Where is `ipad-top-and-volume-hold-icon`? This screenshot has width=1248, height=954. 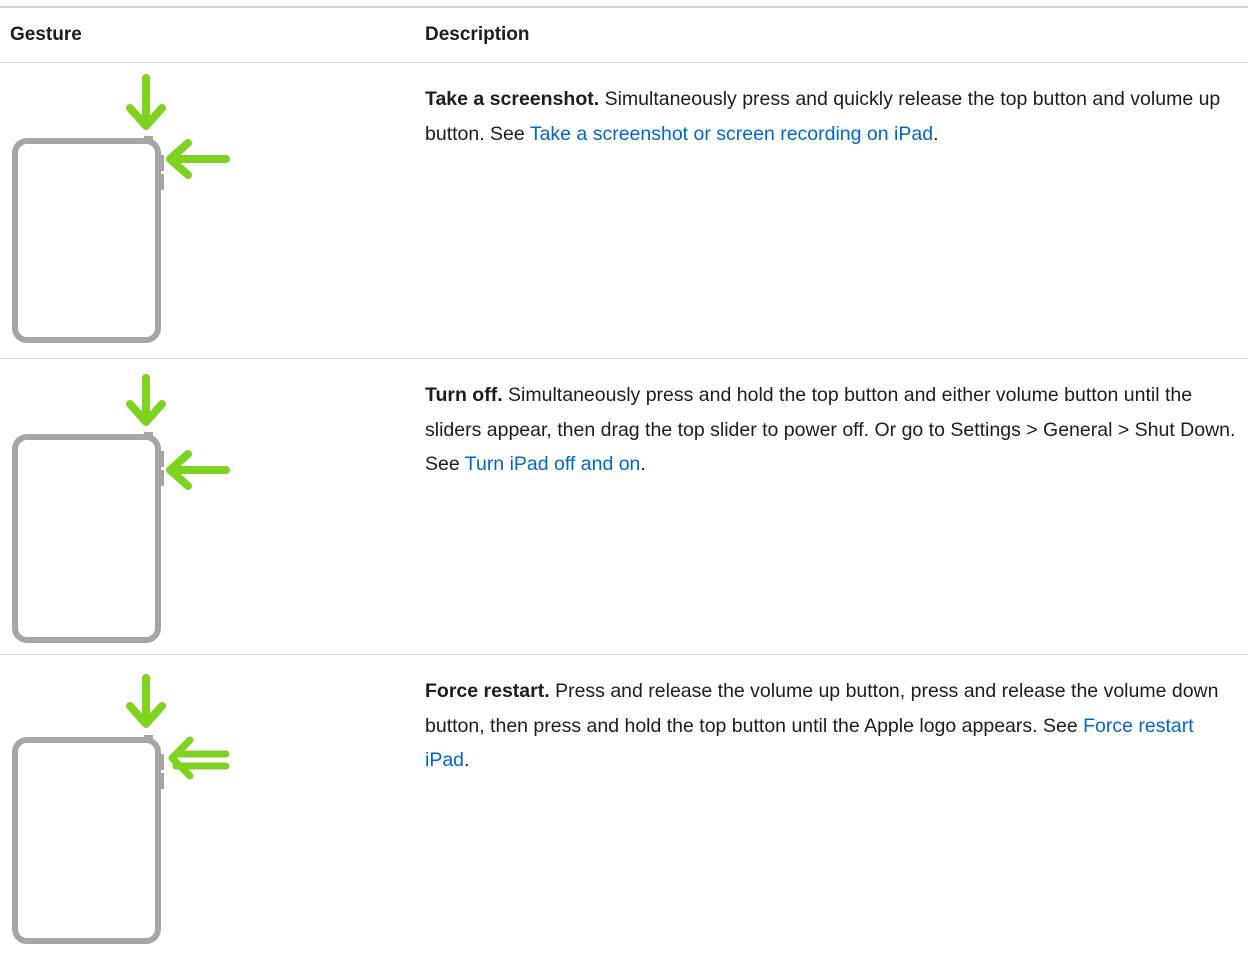
ipad-top-and-volume-hold-icon is located at coordinates (120, 500).